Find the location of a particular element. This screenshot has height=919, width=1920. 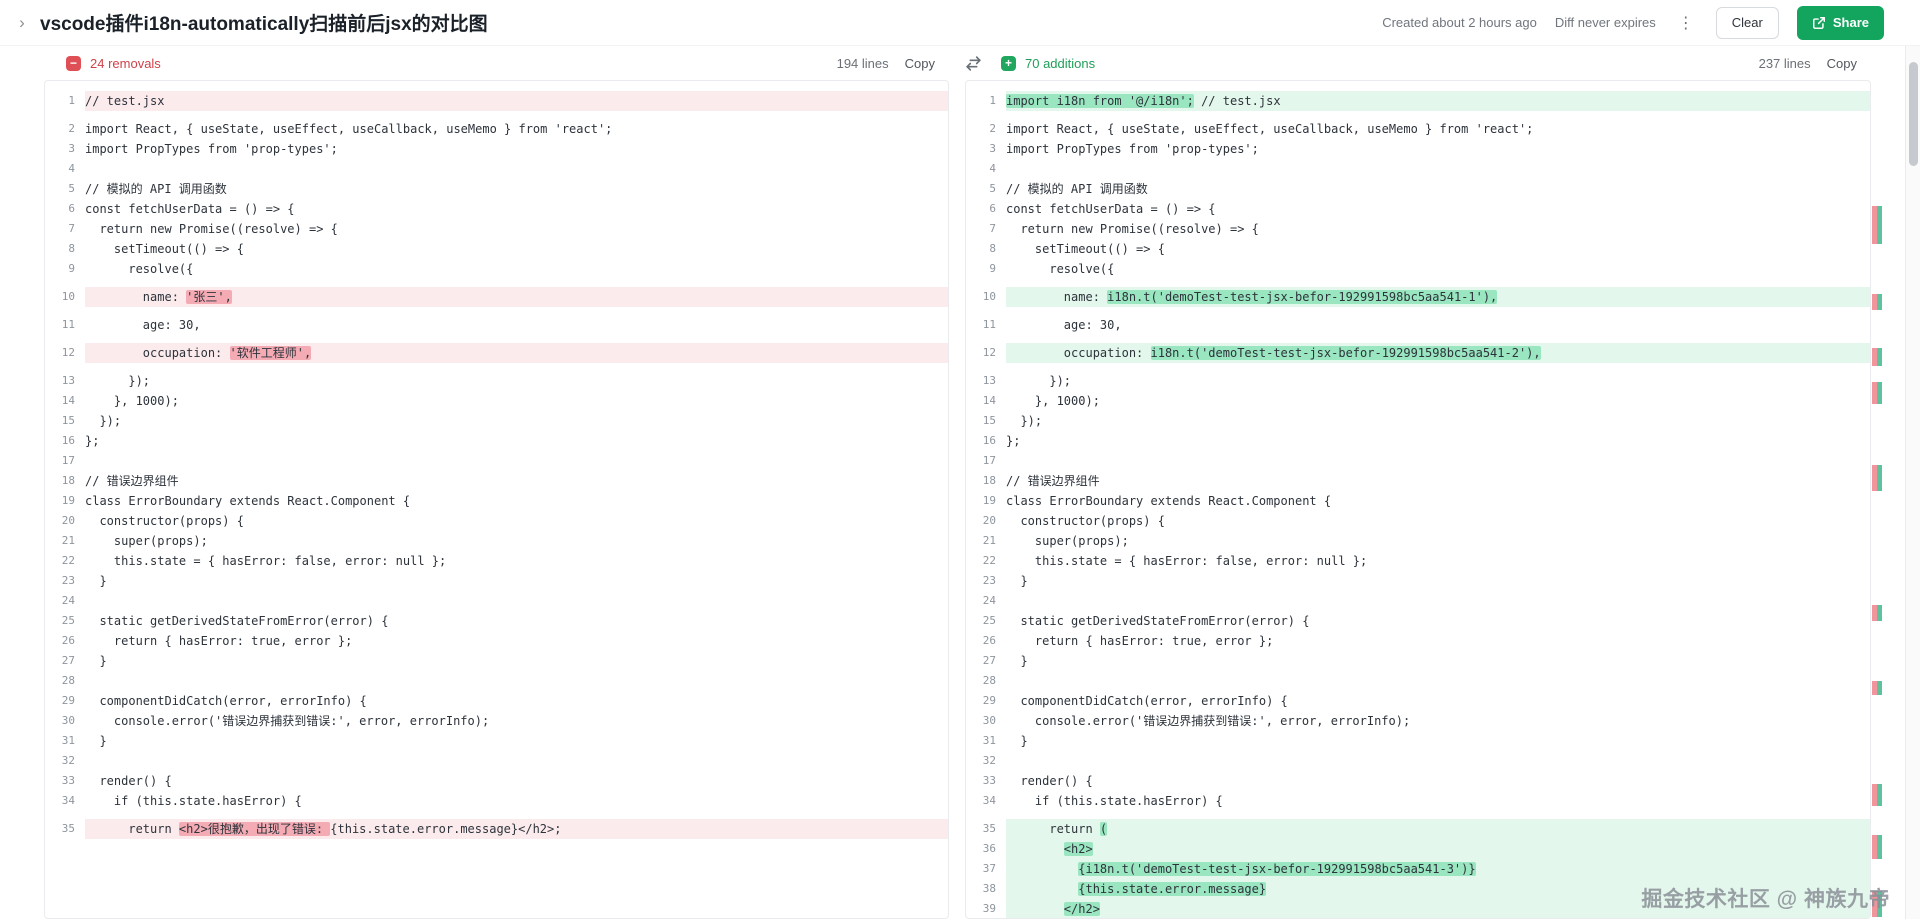

changed-word: <h2> is located at coordinates (1078, 849).